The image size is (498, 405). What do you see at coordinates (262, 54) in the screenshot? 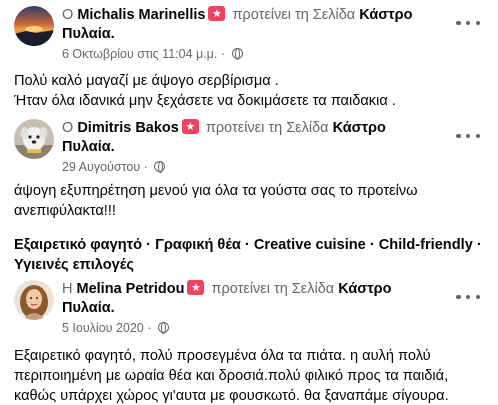
I see `review-meta: 6 Οκτωβρίου στις 11:04 μ.μ. ·` at bounding box center [262, 54].